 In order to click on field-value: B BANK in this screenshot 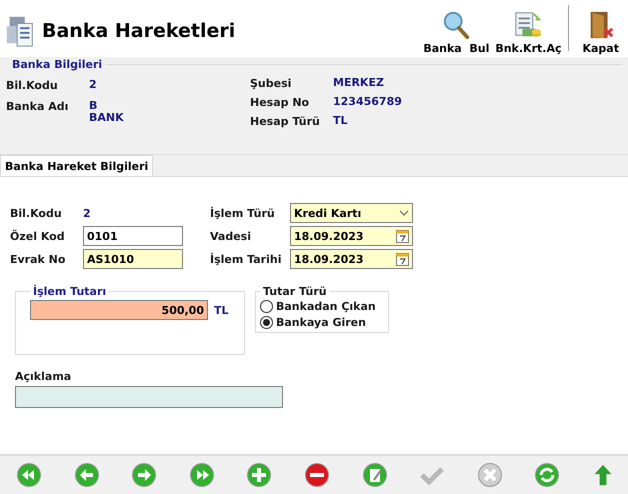, I will do `click(106, 112)`.